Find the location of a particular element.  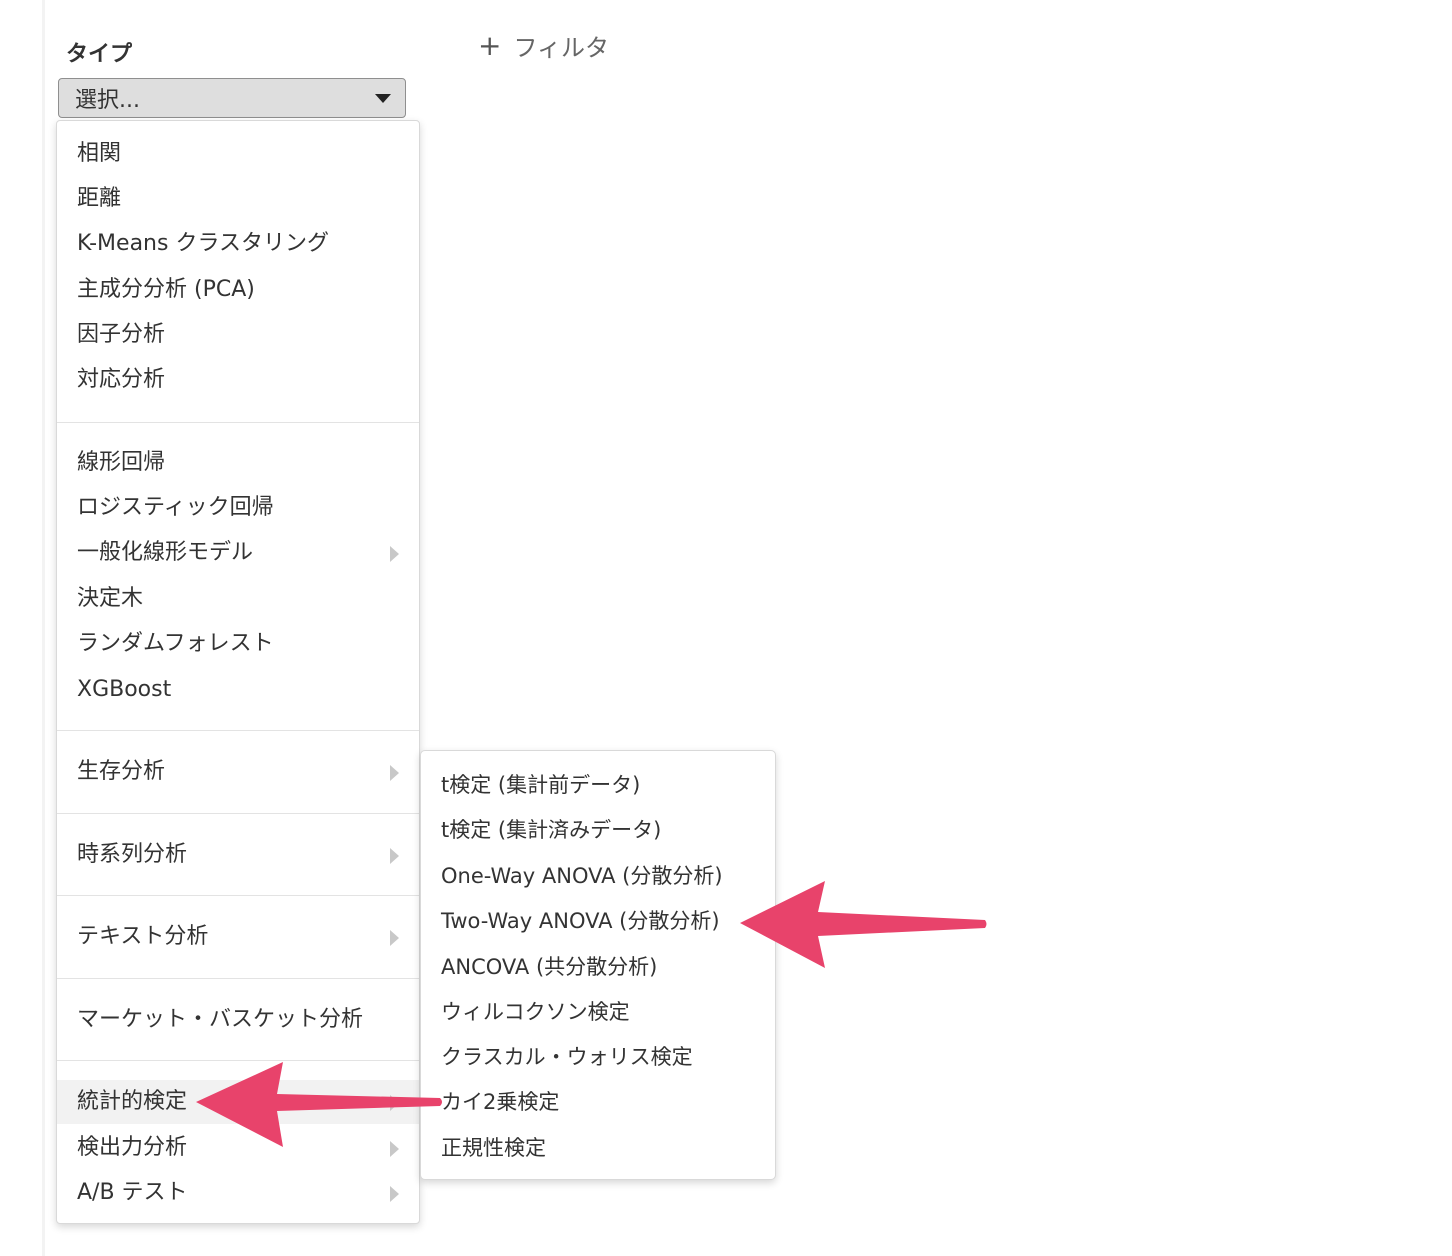

menu-item-ab-test: A/B テスト is located at coordinates (238, 1193).